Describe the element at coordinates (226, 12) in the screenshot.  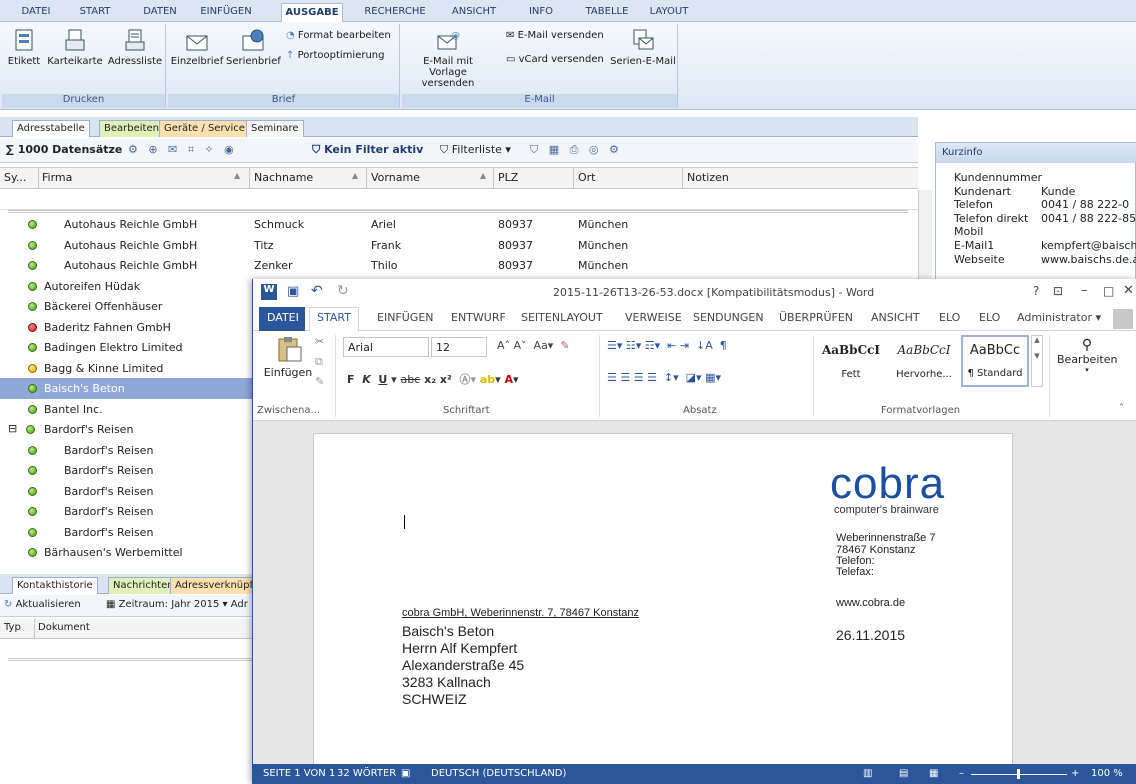
I see `ribbon-tab-einfuegen: EINFÜGEN` at that location.